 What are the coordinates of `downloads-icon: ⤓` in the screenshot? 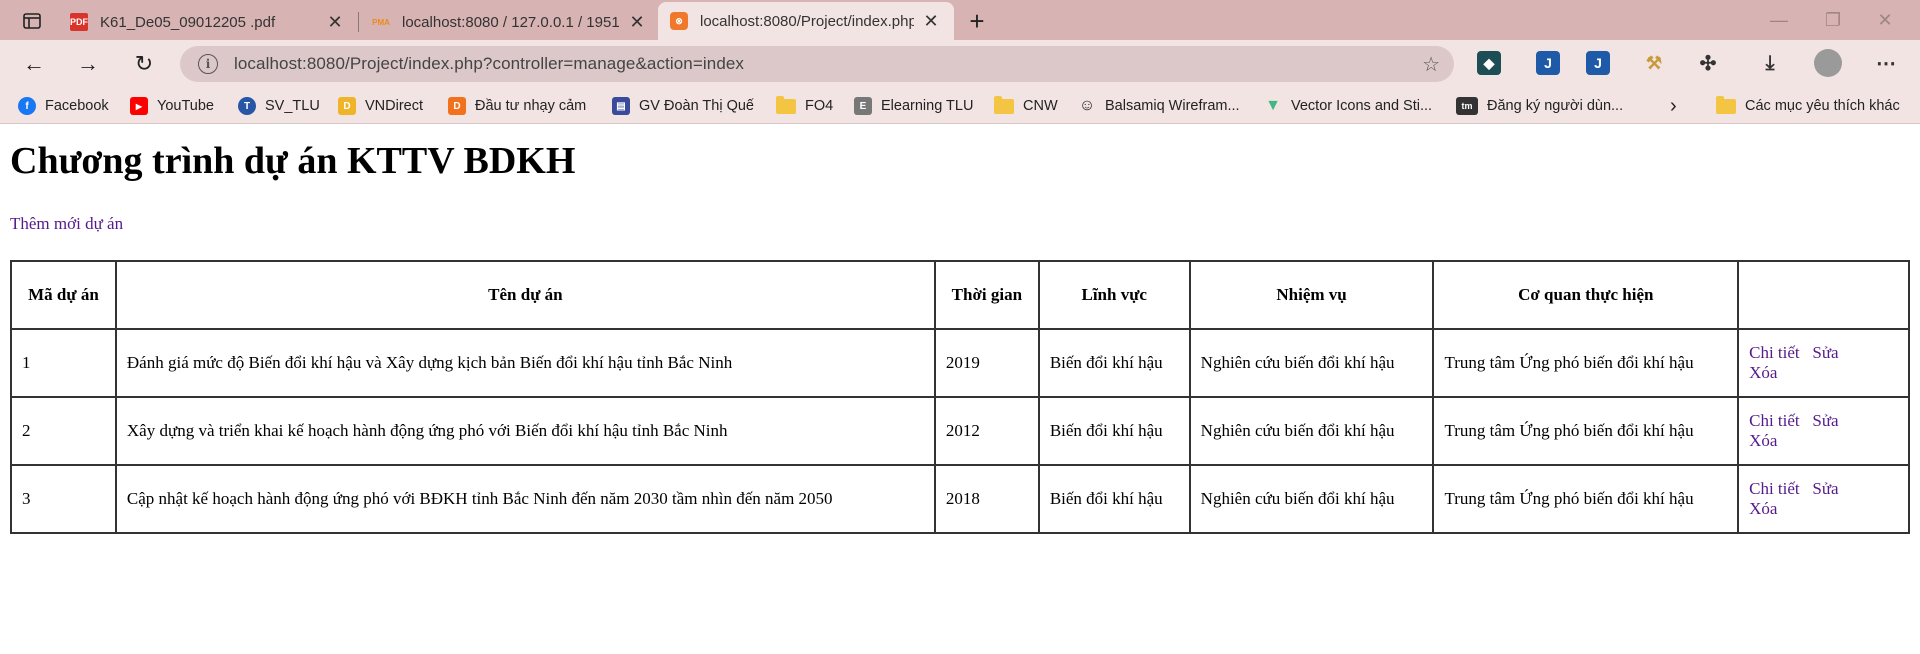 It's located at (1770, 63).